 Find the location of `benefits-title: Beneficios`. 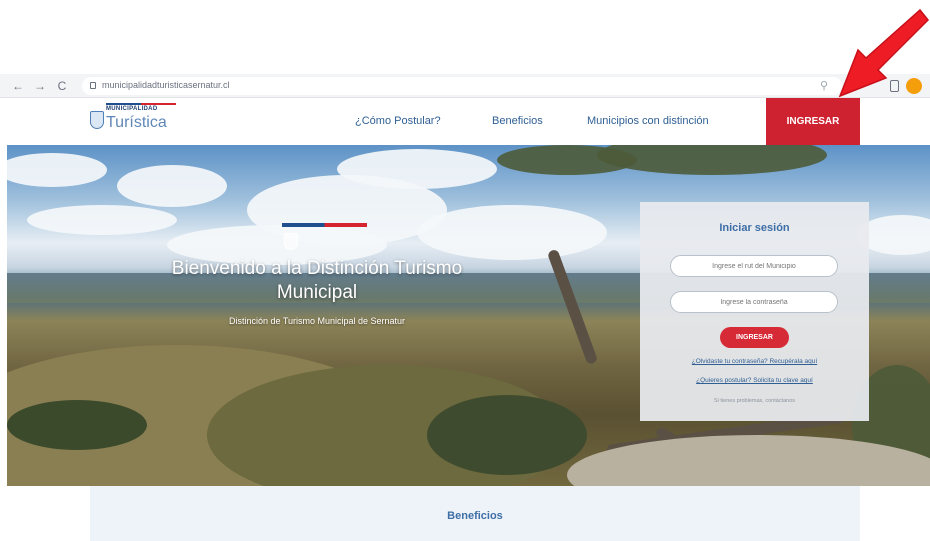

benefits-title: Beneficios is located at coordinates (475, 516).